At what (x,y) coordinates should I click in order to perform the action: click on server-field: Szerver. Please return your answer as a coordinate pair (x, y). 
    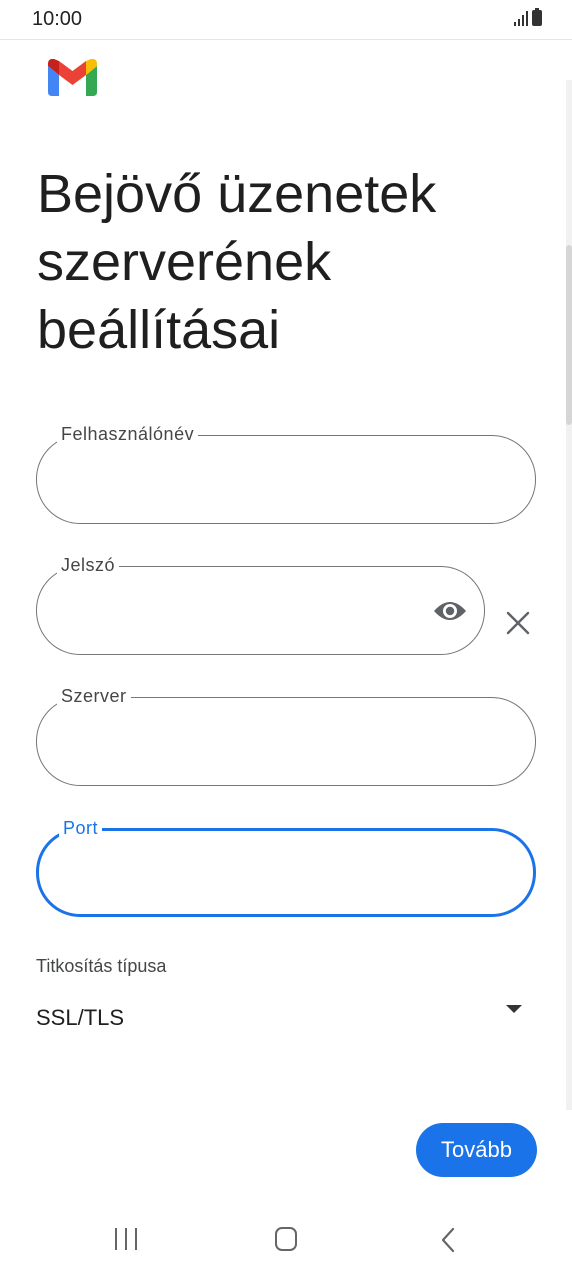
    Looking at the image, I should click on (286, 736).